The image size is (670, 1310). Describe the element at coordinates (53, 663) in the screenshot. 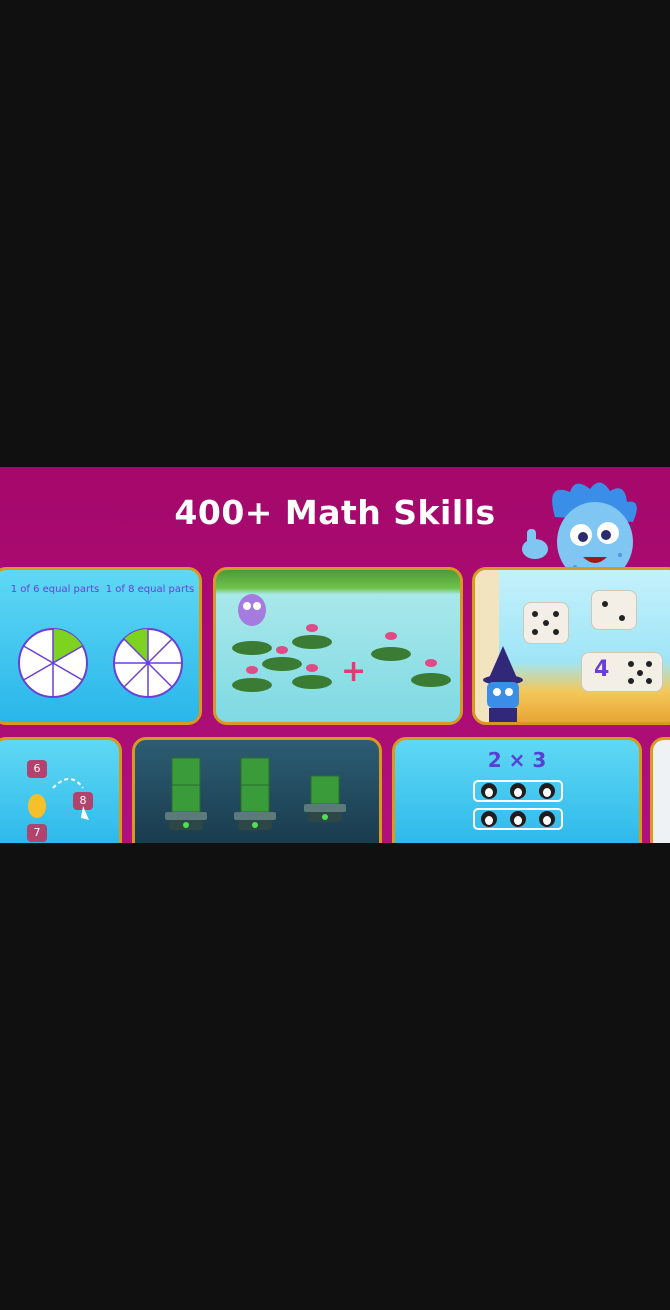

I see `pie-sixths` at that location.